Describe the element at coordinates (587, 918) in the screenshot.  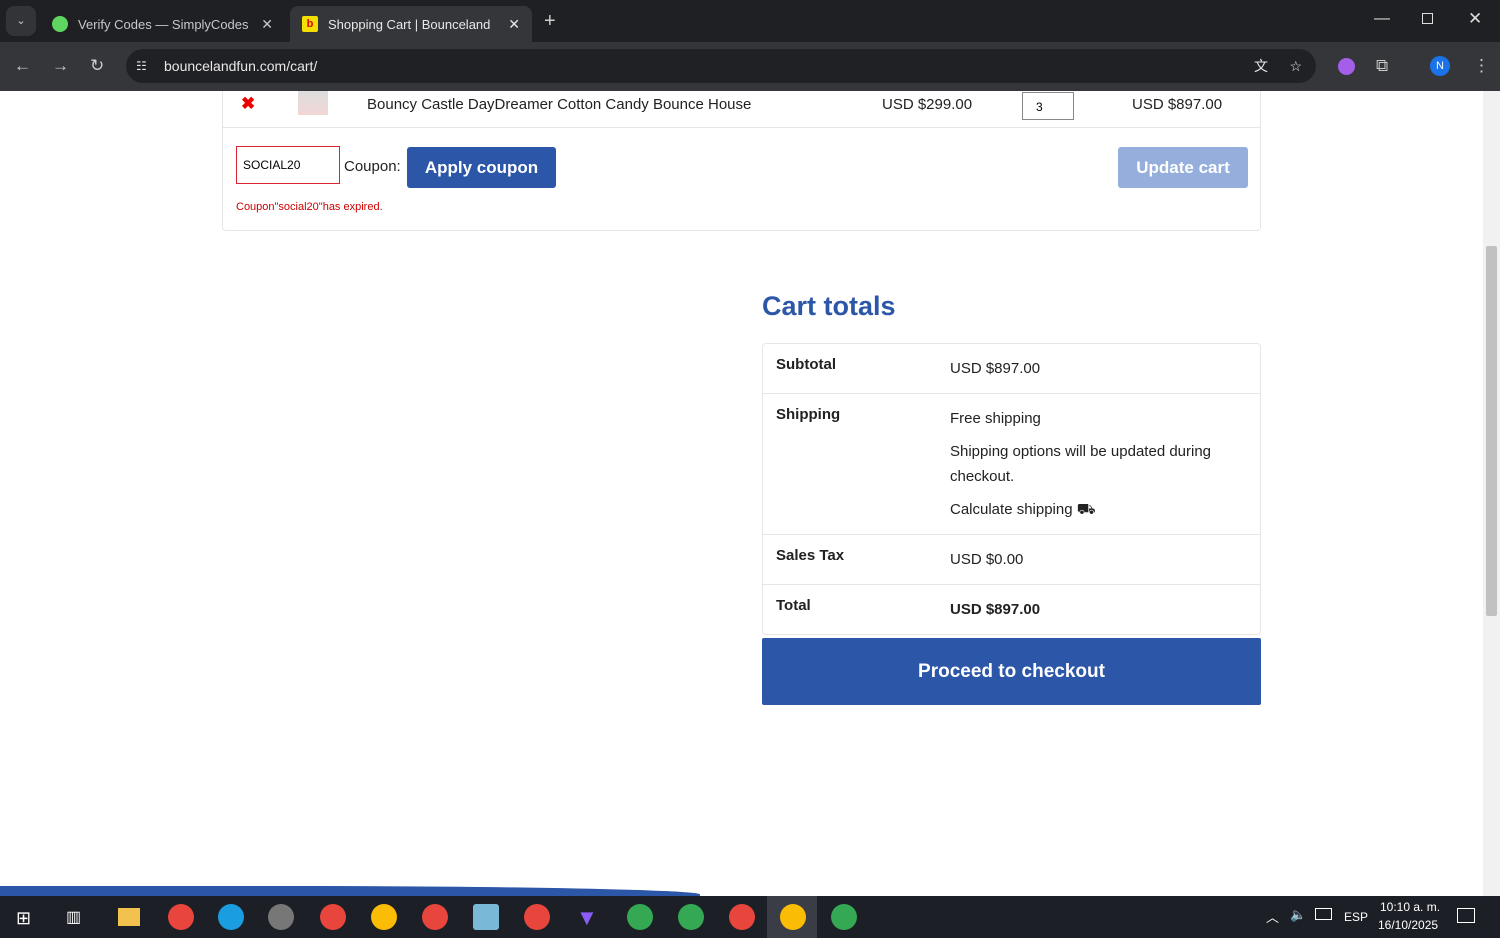
I see `vpn-icon: ▼` at that location.